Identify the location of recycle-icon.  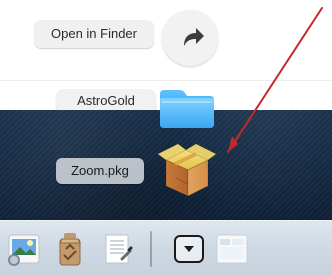
(70, 249).